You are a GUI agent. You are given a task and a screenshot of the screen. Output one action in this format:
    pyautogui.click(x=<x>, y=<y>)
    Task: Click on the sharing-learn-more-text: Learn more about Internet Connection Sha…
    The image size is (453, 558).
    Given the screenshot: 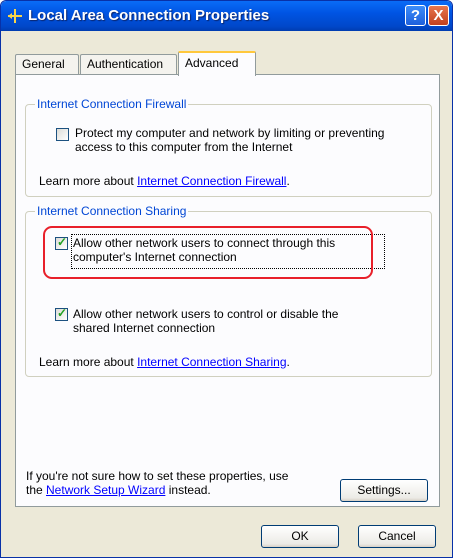 What is the action you would take?
    pyautogui.click(x=164, y=362)
    